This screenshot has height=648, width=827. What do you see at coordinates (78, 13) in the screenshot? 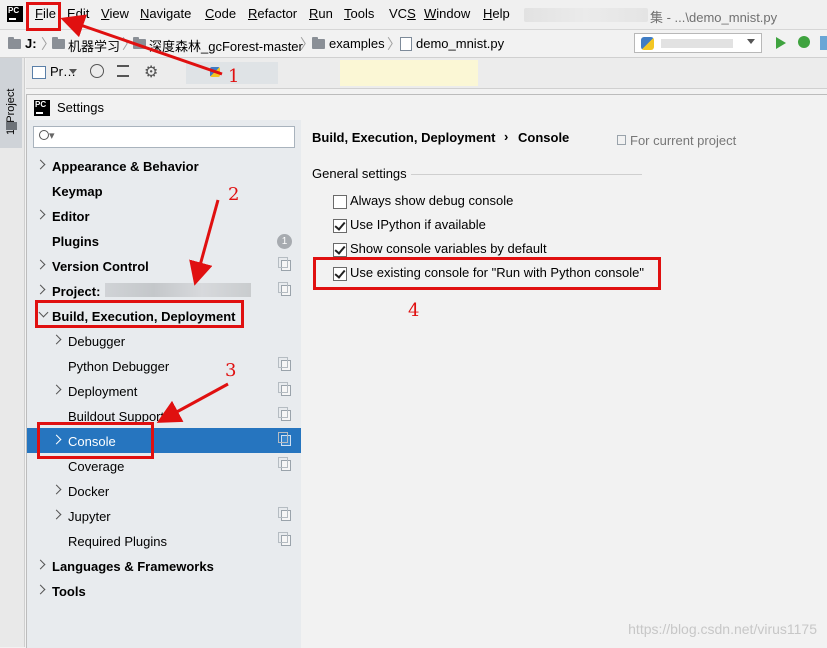
I see `menu-edit: Edit` at bounding box center [78, 13].